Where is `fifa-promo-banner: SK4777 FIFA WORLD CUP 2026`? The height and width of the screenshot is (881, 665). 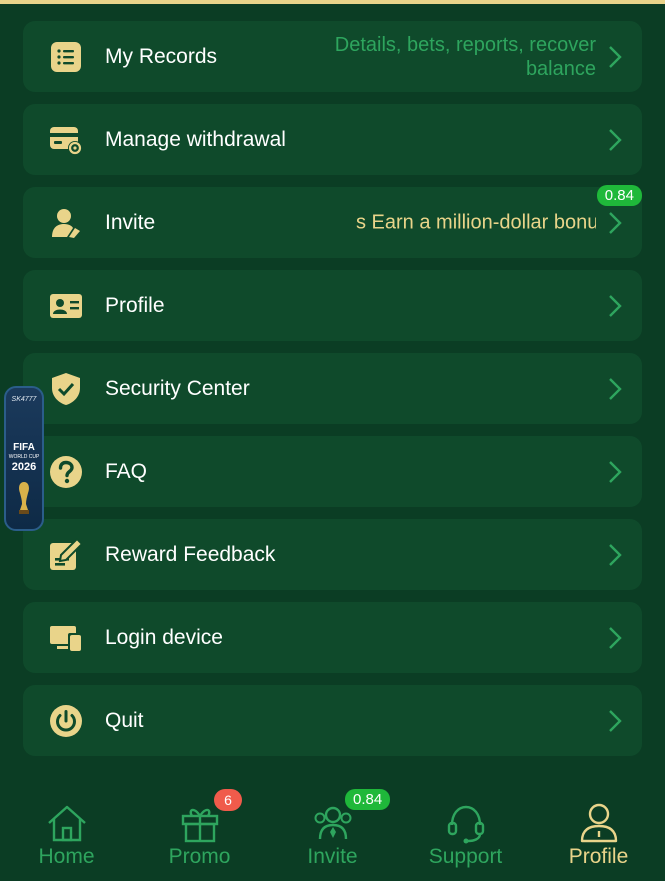
fifa-promo-banner: SK4777 FIFA WORLD CUP 2026 is located at coordinates (24, 458).